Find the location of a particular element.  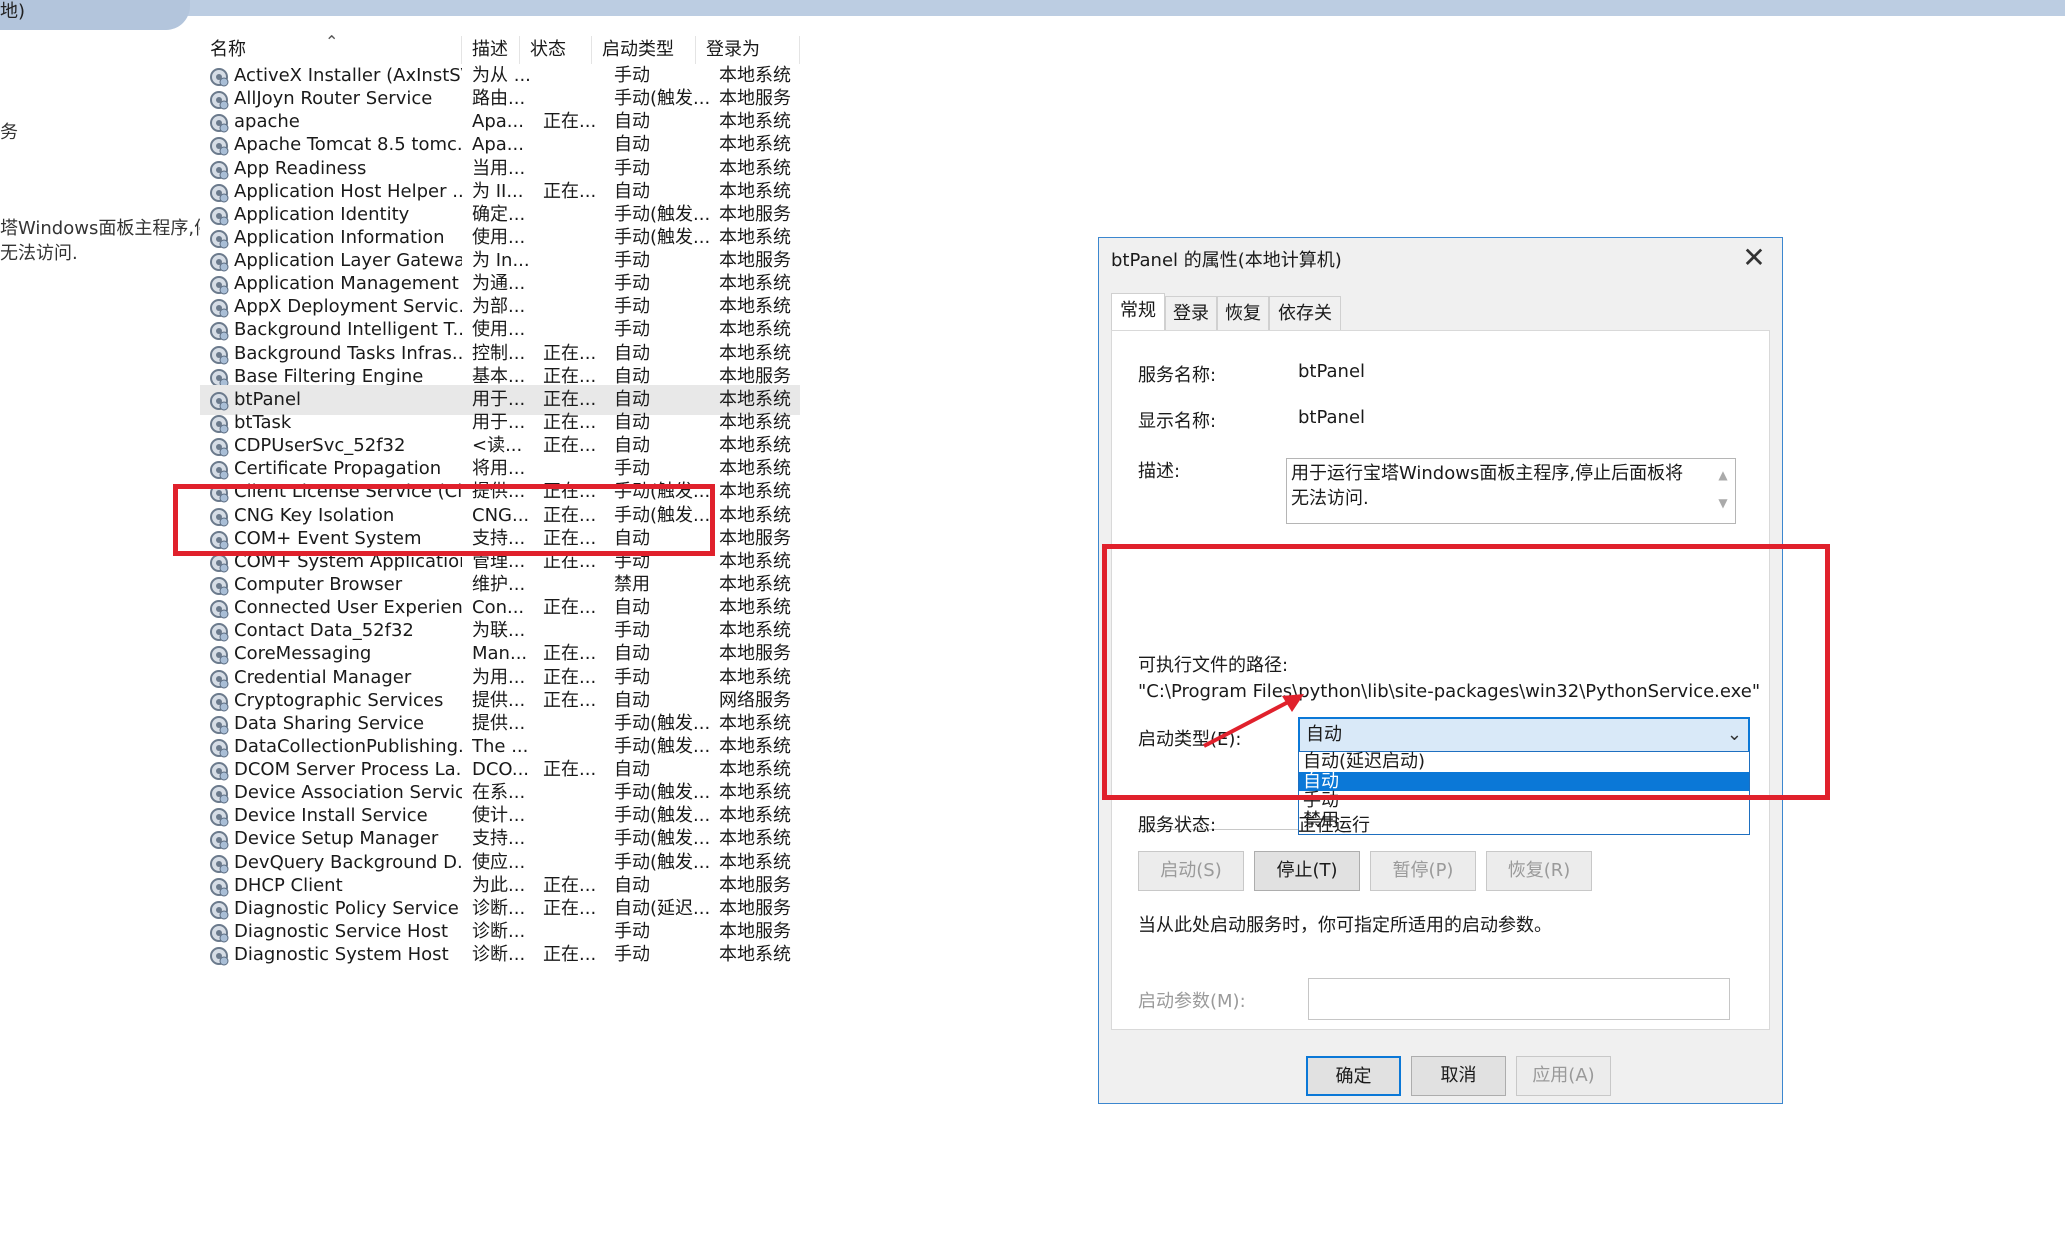

description-label: 描述: is located at coordinates (1159, 471).